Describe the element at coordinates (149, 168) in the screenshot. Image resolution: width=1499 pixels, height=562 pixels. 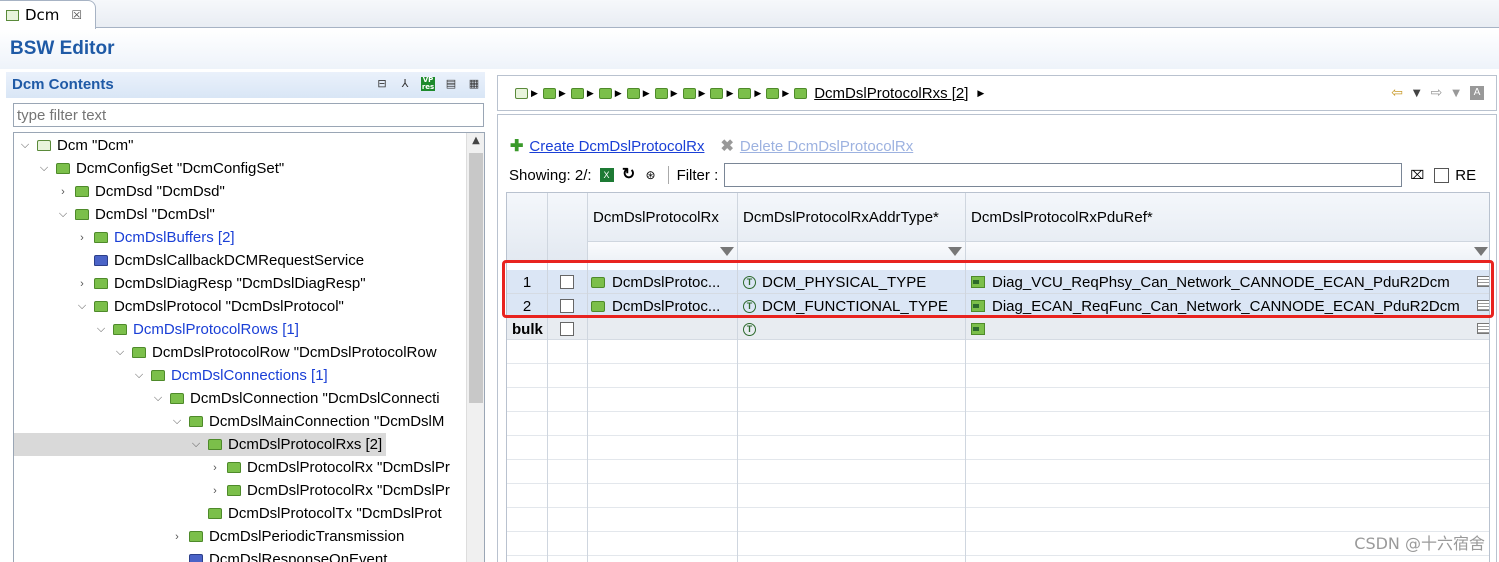
I see `tree-item: ⌵ DcmConfigSet "DcmConfigSet"` at that location.